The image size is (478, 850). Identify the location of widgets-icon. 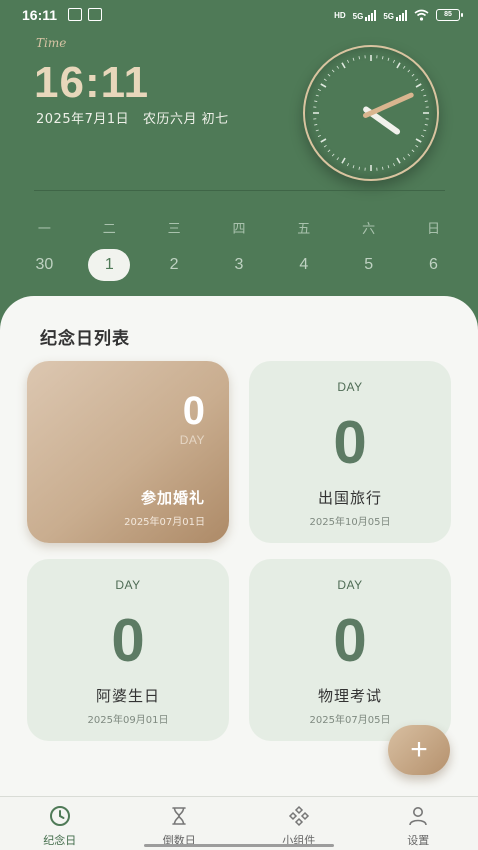
(298, 816).